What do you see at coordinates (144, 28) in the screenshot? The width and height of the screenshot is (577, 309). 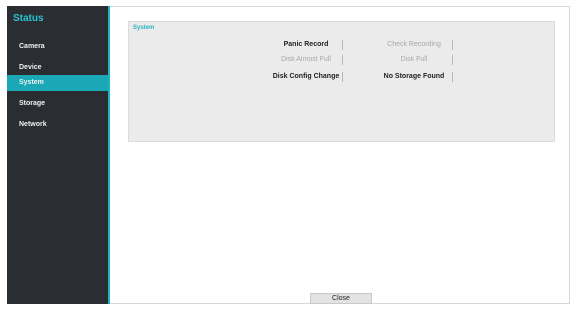 I see `panel-title: System` at bounding box center [144, 28].